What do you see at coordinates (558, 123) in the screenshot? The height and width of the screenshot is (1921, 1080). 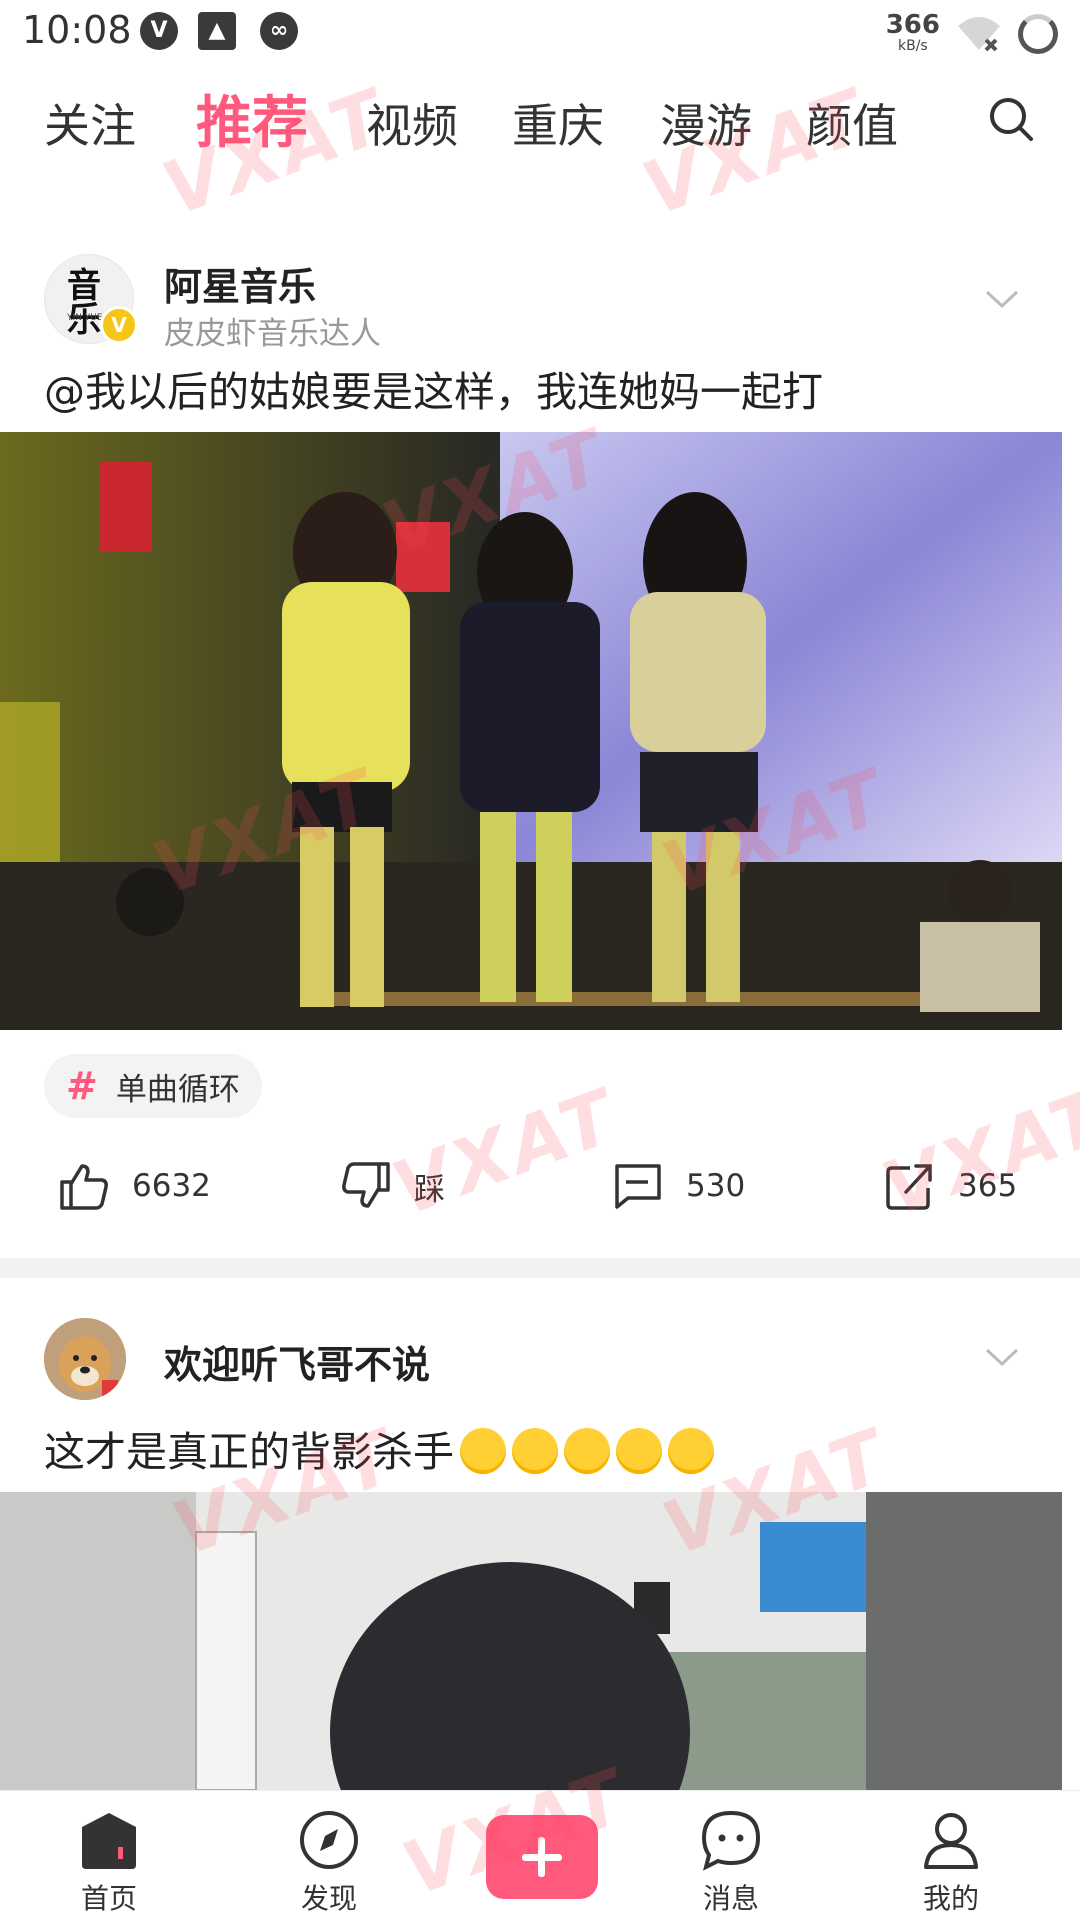 I see `tab-chongqing: 重庆` at bounding box center [558, 123].